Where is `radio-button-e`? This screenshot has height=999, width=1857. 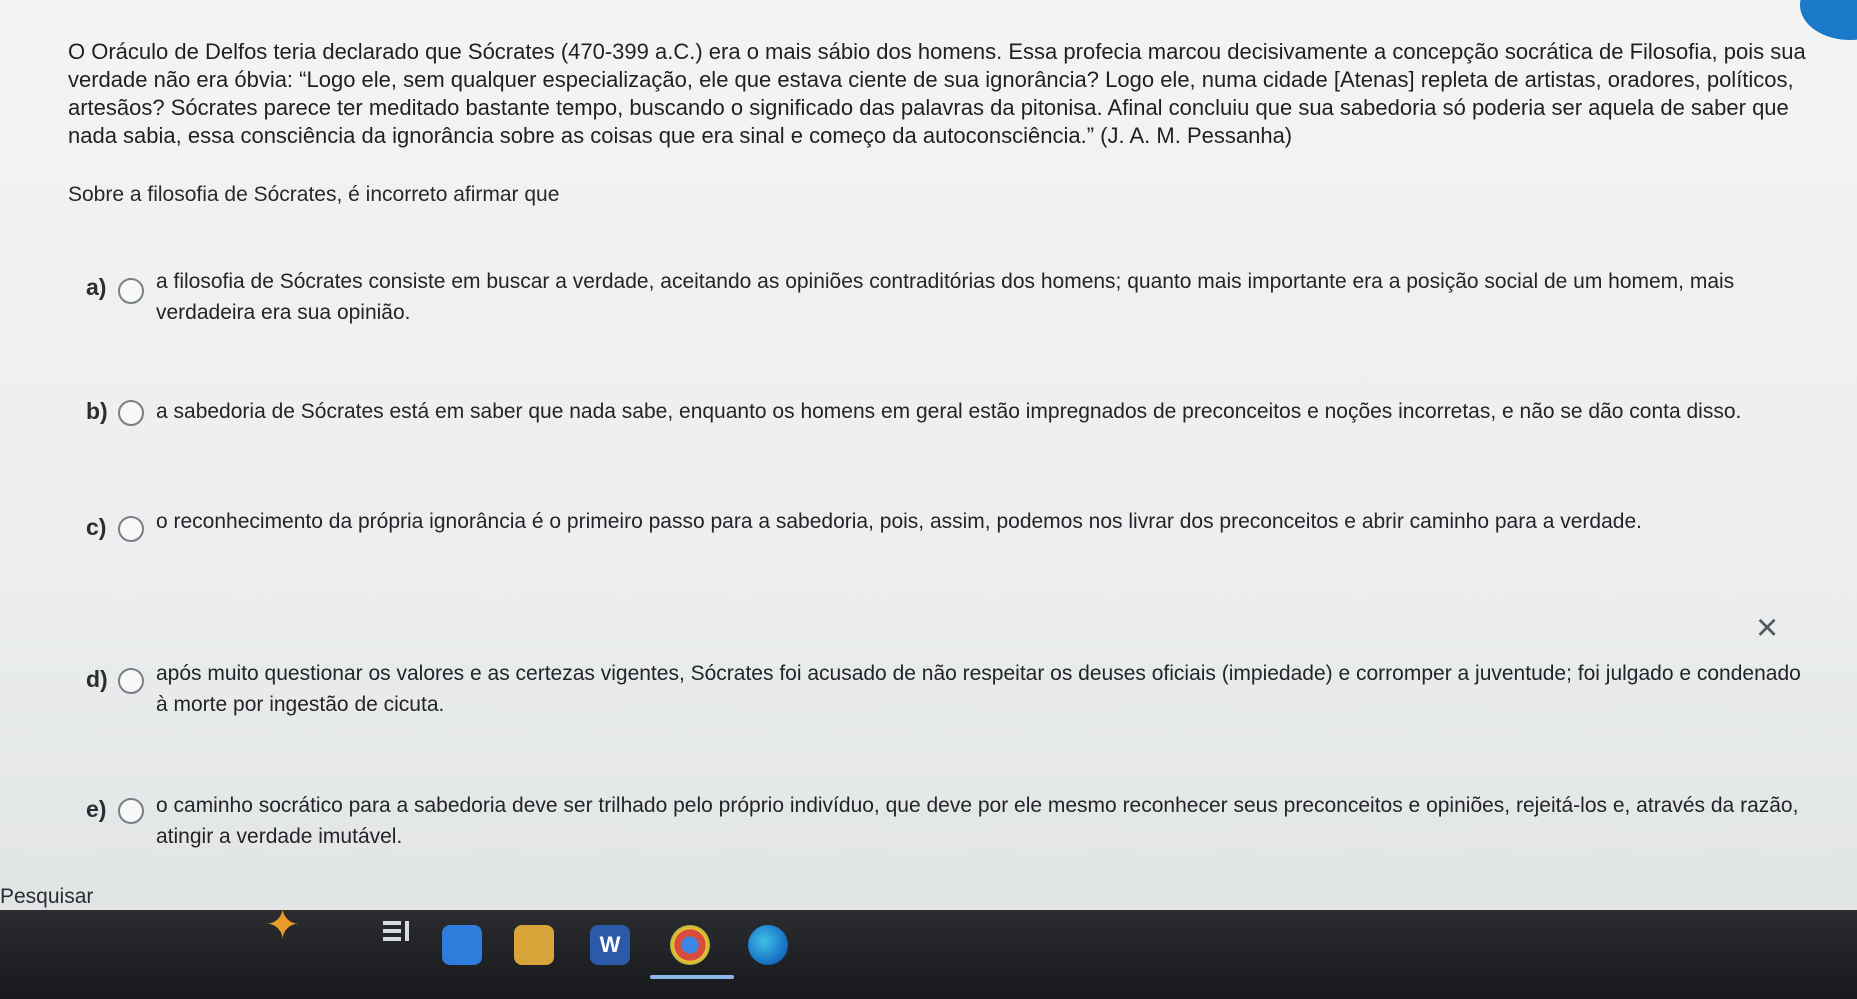 radio-button-e is located at coordinates (131, 811).